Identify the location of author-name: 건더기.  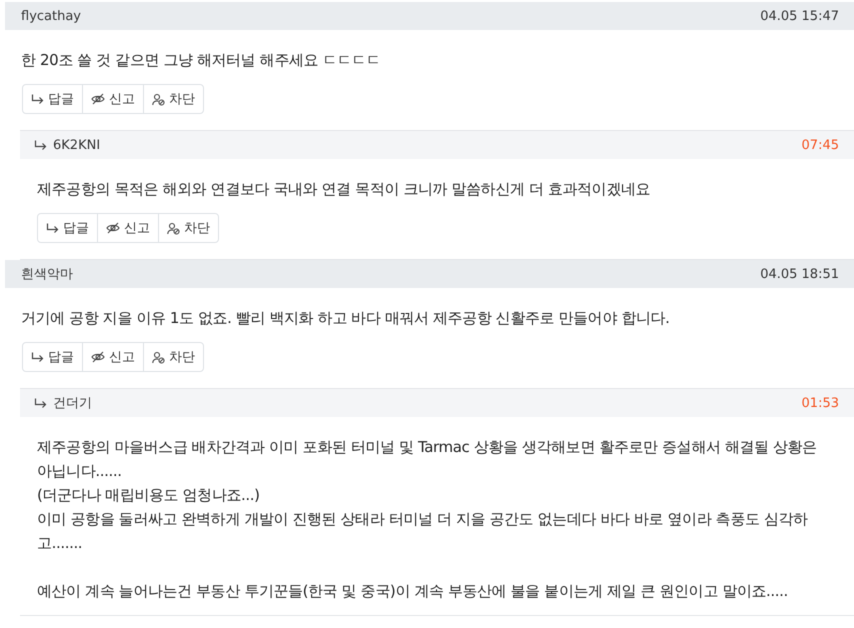
(72, 403).